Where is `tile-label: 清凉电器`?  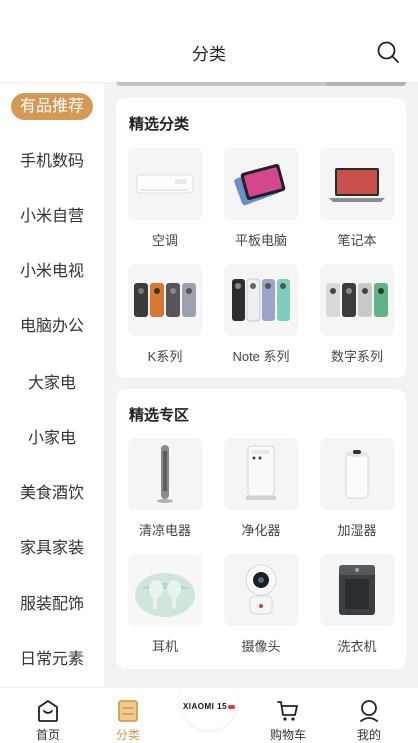
tile-label: 清凉电器 is located at coordinates (164, 530).